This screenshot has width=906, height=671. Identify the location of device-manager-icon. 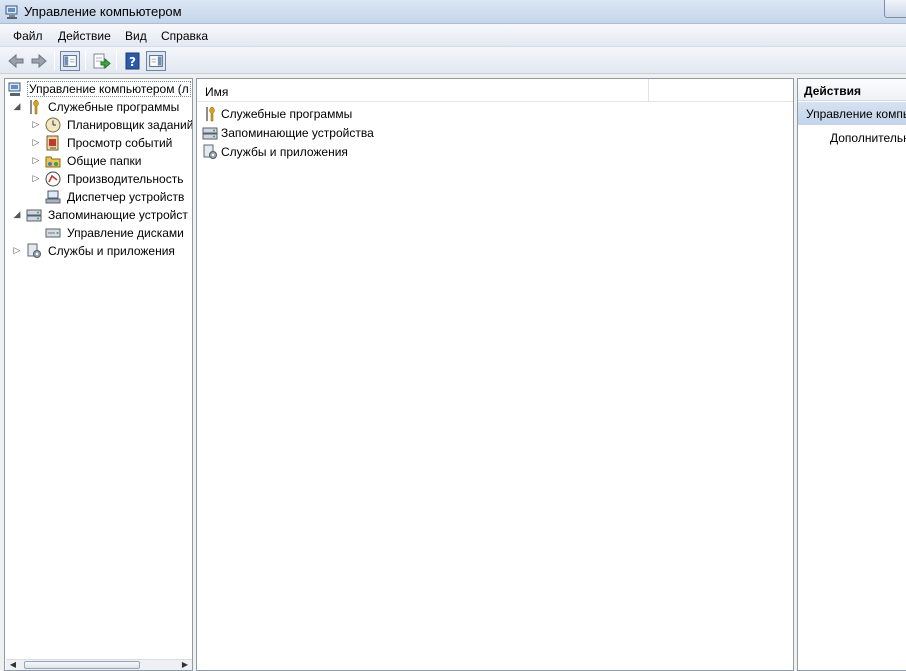
(53, 197).